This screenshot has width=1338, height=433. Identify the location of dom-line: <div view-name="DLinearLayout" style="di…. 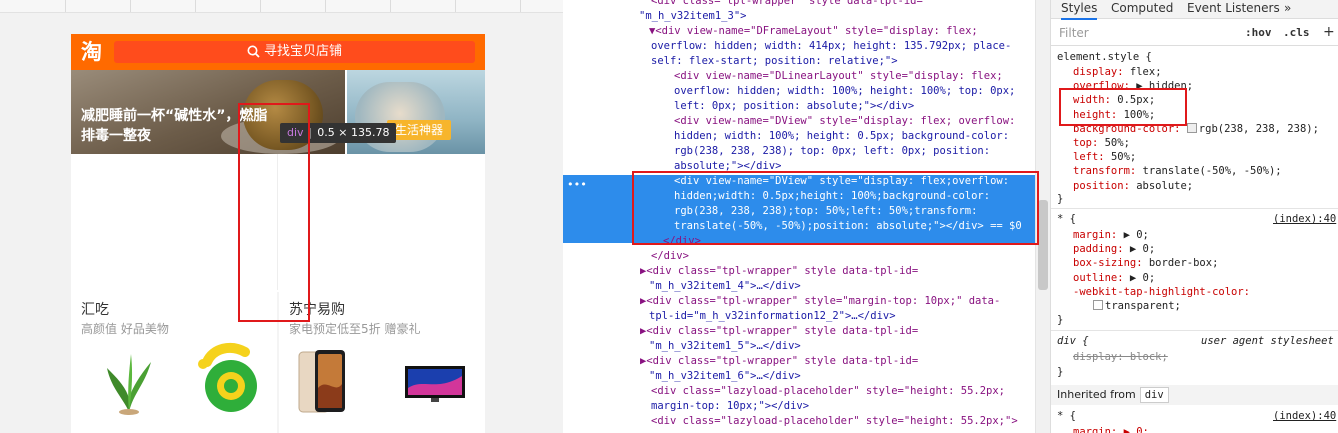
(838, 76).